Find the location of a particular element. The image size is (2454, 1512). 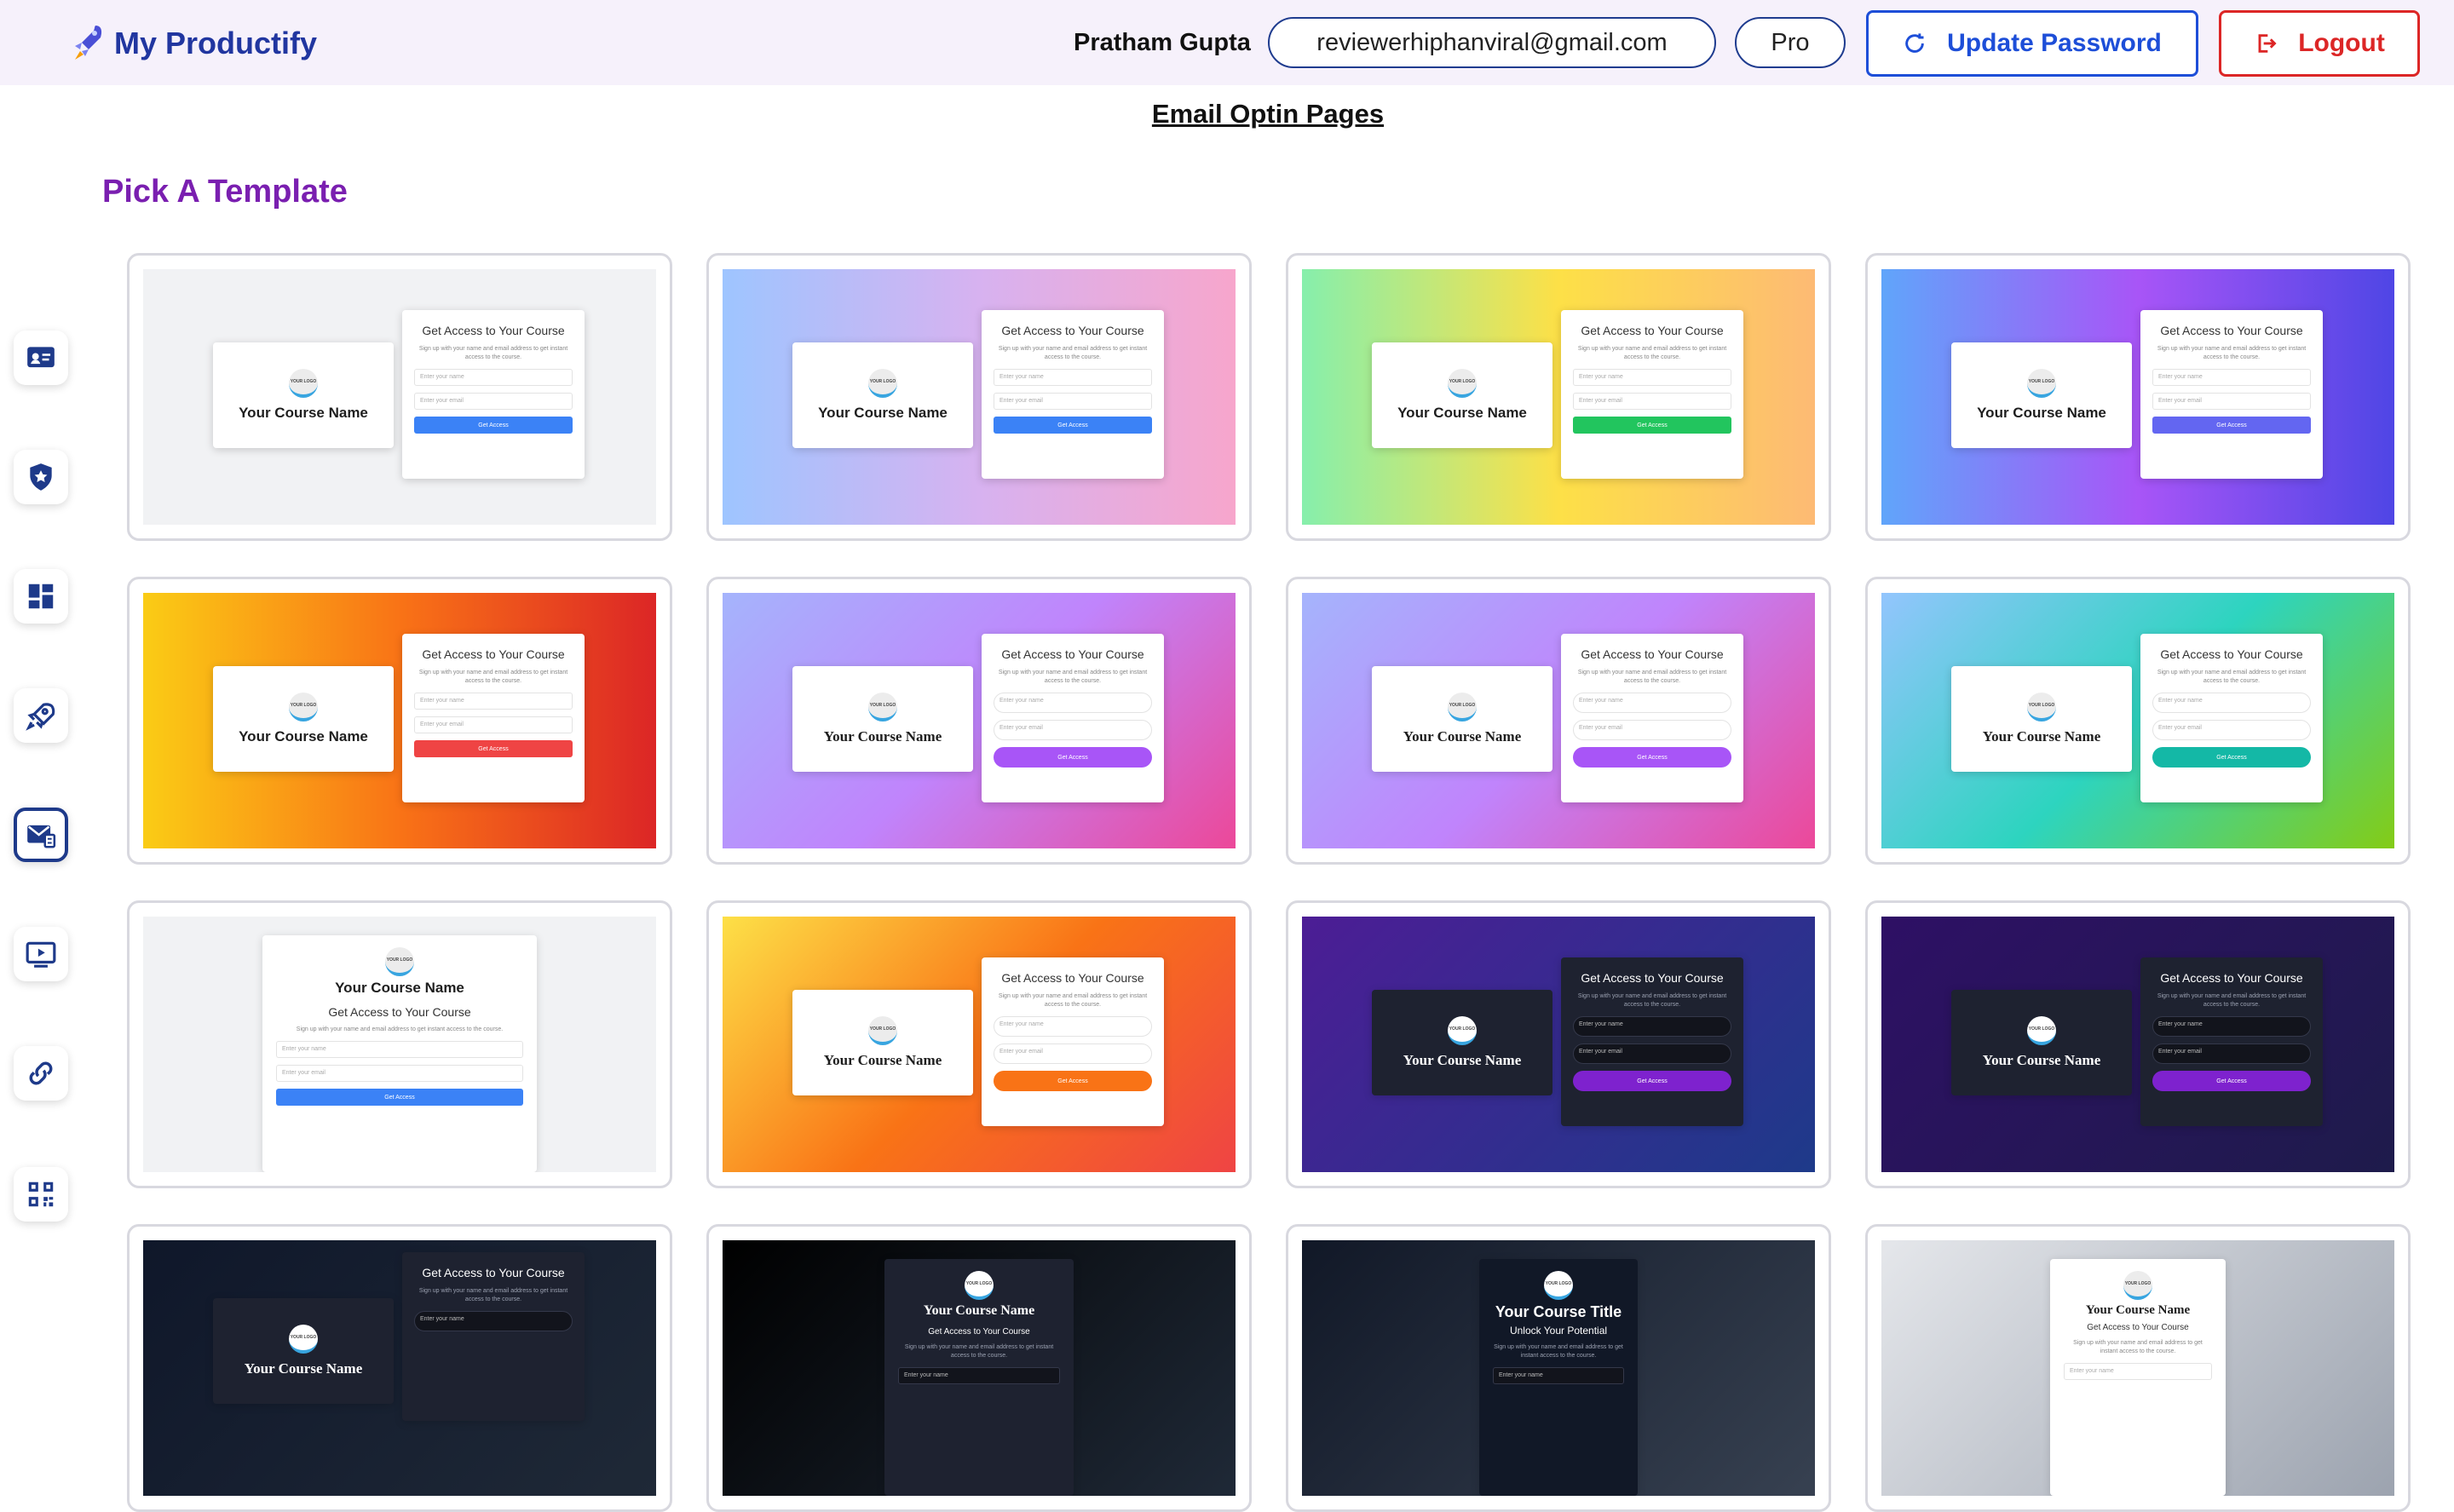

sidebar-item-email-optin is located at coordinates (41, 835).